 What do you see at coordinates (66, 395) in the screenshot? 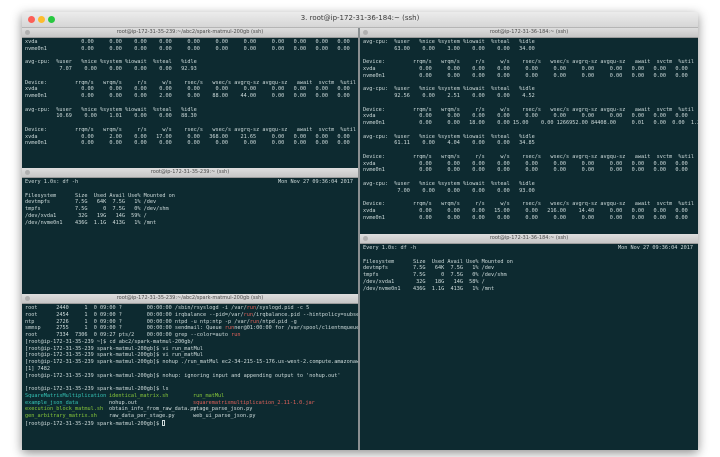
I see `ls-entry: SquareMatrixMultiplication` at bounding box center [66, 395].